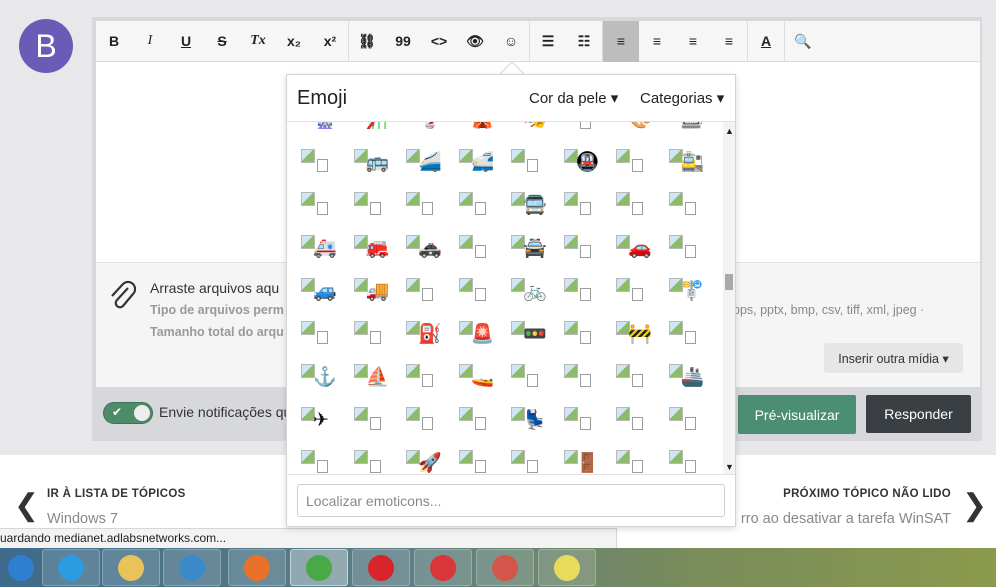 The height and width of the screenshot is (587, 996). I want to click on emoji-cell: 💺, so click(527, 420).